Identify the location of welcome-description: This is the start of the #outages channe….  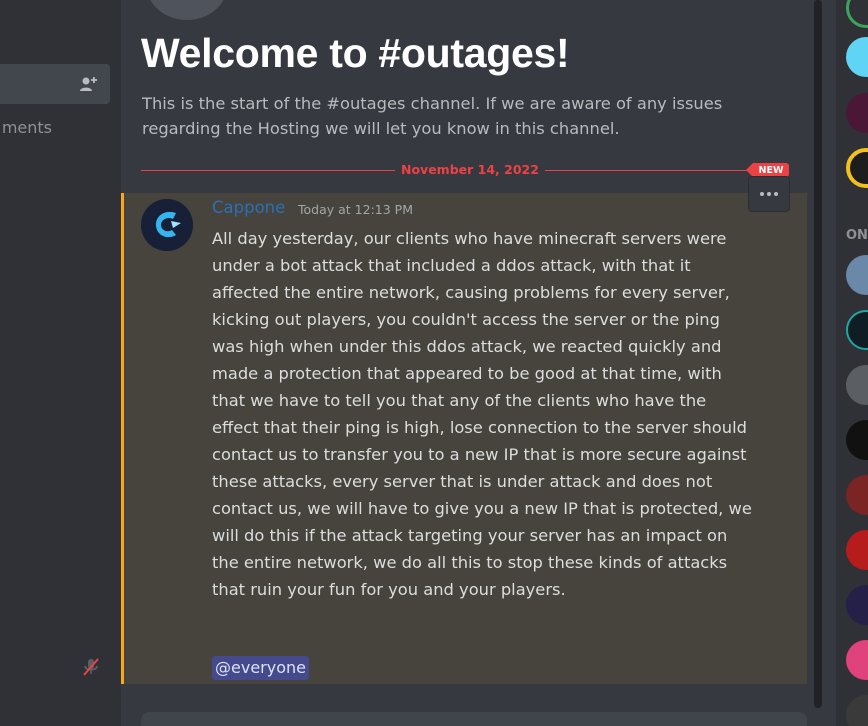
(432, 116).